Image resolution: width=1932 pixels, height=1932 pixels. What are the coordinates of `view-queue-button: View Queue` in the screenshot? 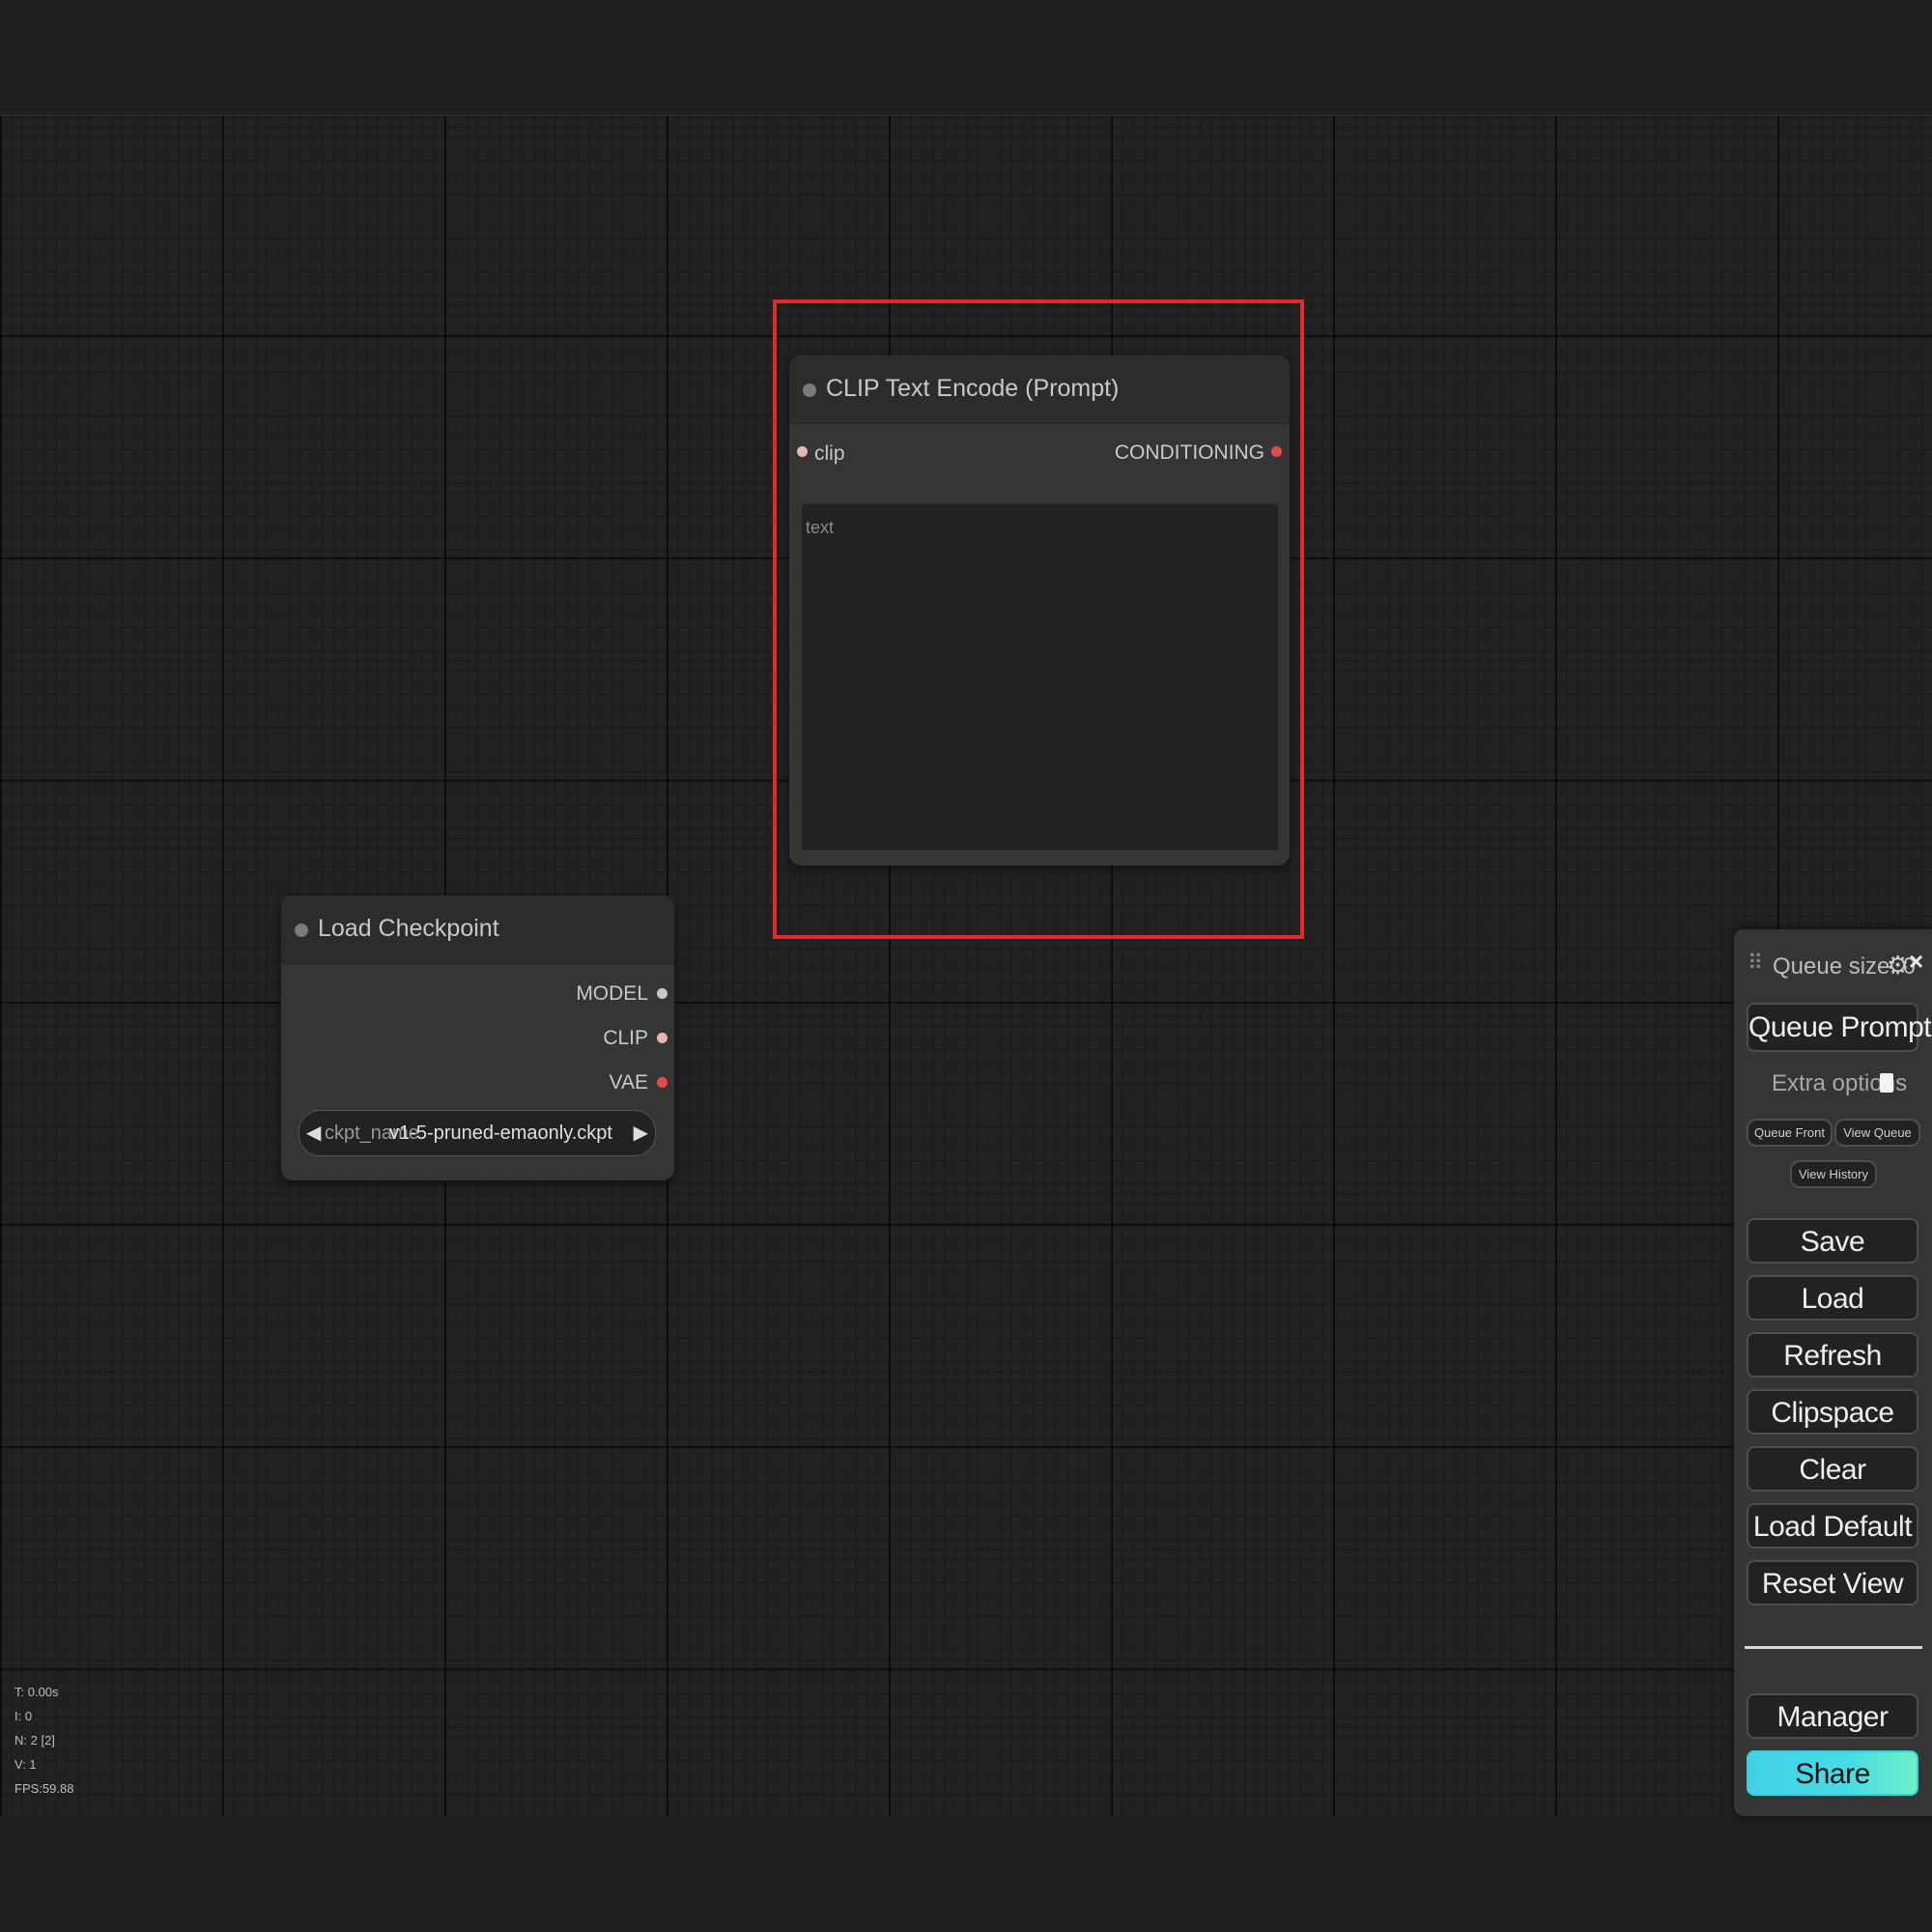 It's located at (1877, 1133).